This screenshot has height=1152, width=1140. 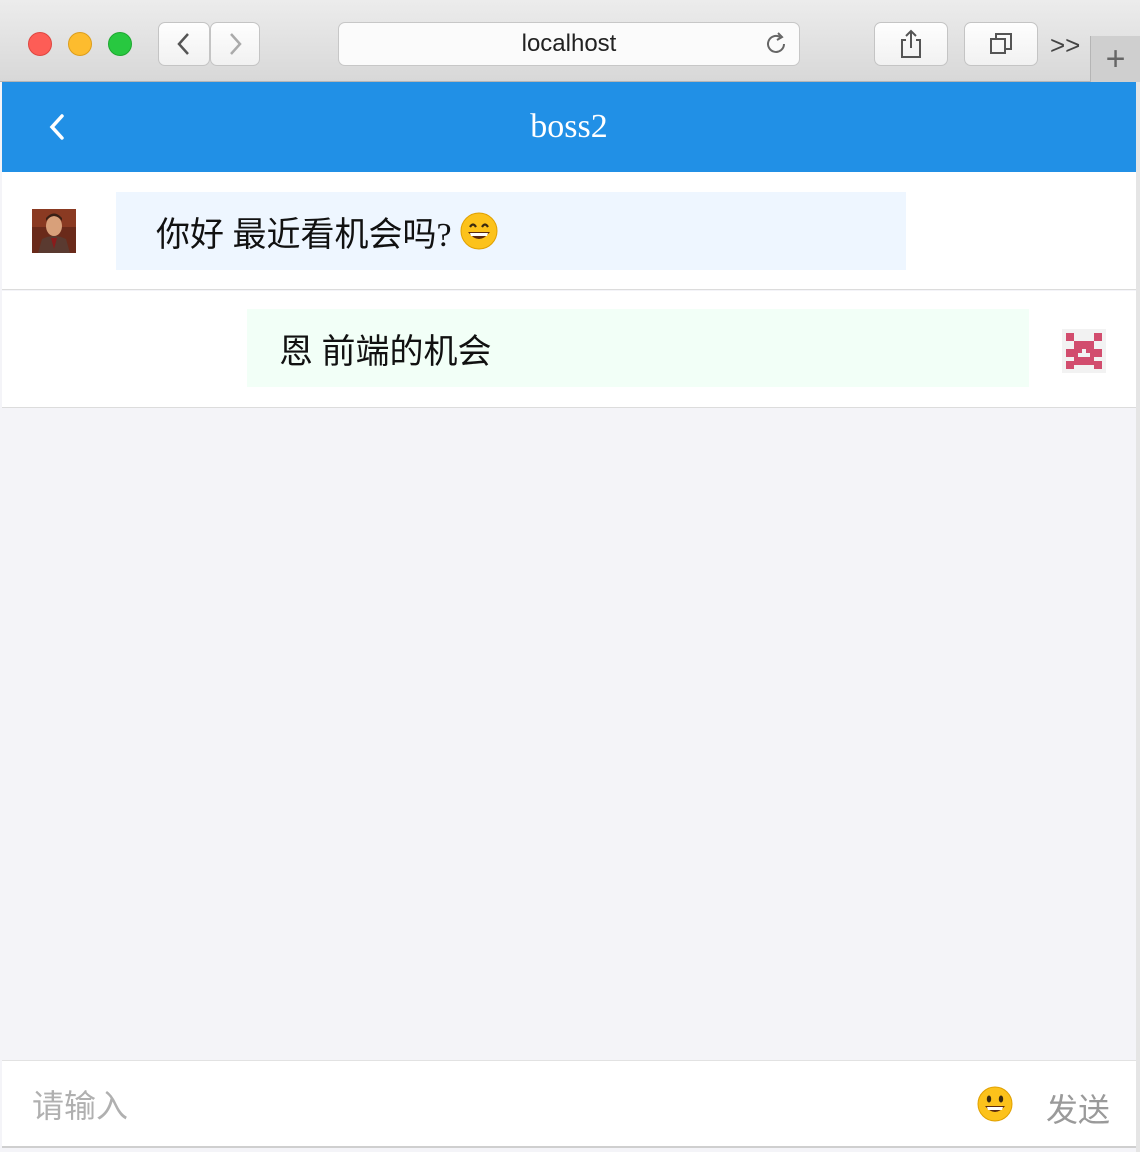 I want to click on toolbar-overflow-button: >>, so click(x=1065, y=45).